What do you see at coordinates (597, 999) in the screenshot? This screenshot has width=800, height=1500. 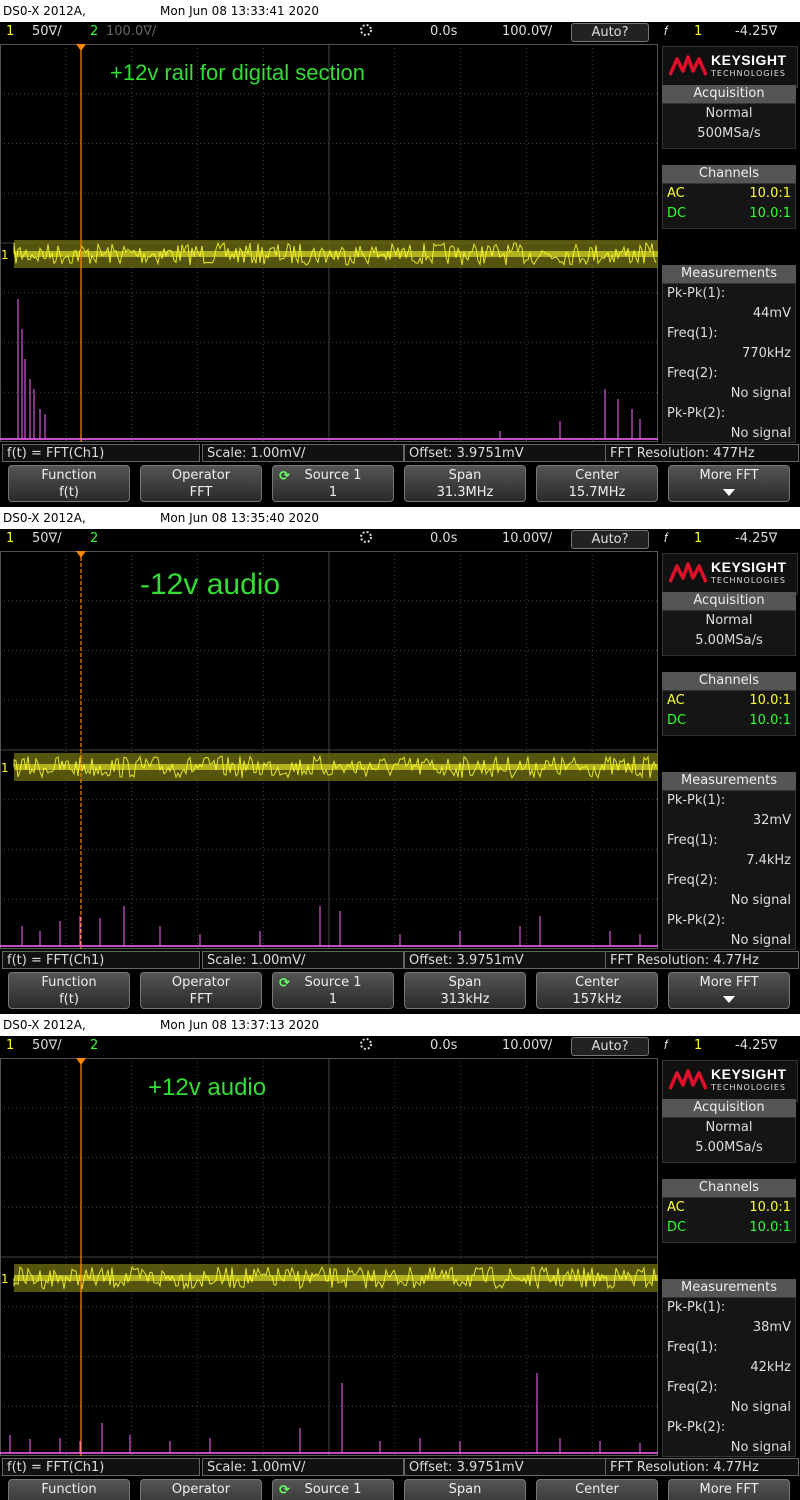 I see `softkey-value: 157kHz` at bounding box center [597, 999].